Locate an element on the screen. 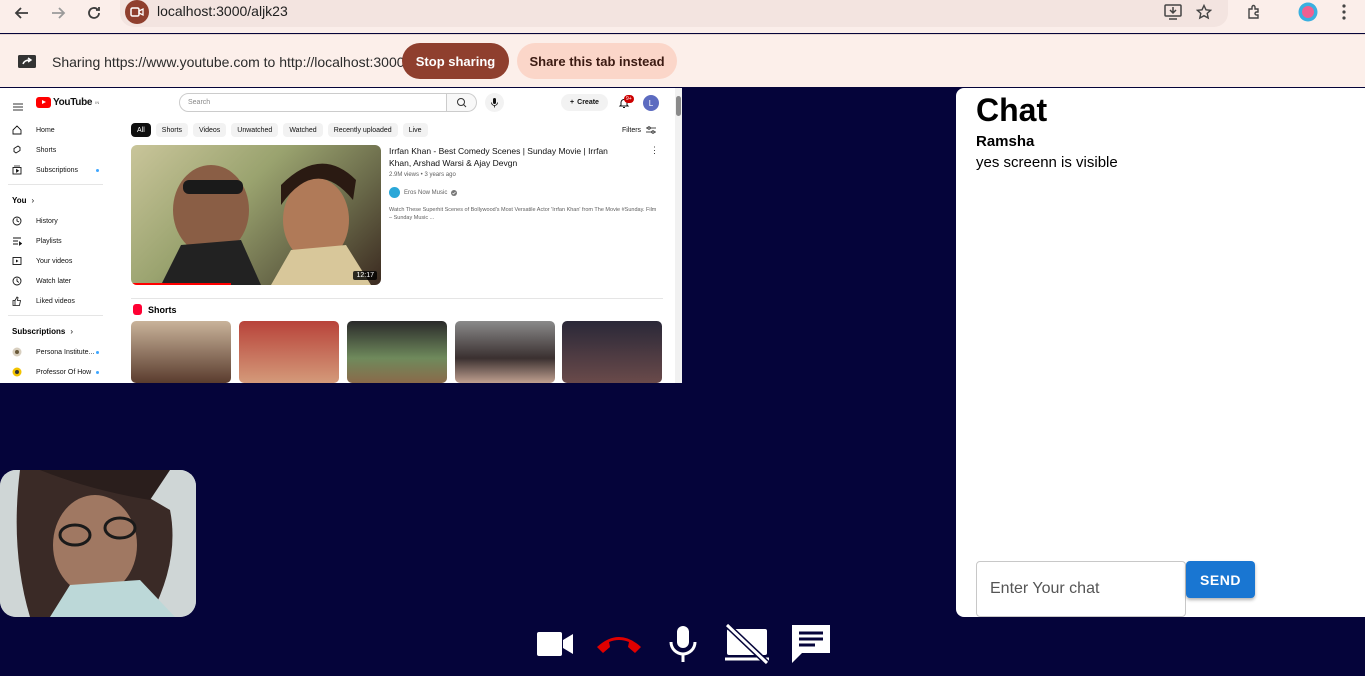  verified-icon is located at coordinates (454, 192).